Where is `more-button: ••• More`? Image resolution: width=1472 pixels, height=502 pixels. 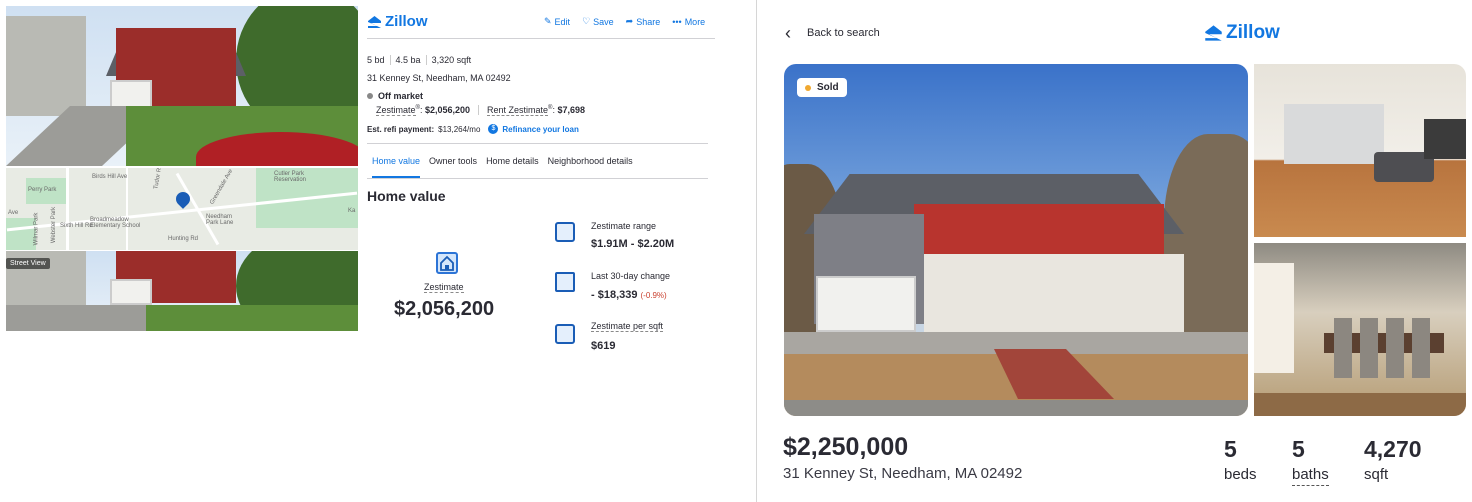 more-button: ••• More is located at coordinates (688, 21).